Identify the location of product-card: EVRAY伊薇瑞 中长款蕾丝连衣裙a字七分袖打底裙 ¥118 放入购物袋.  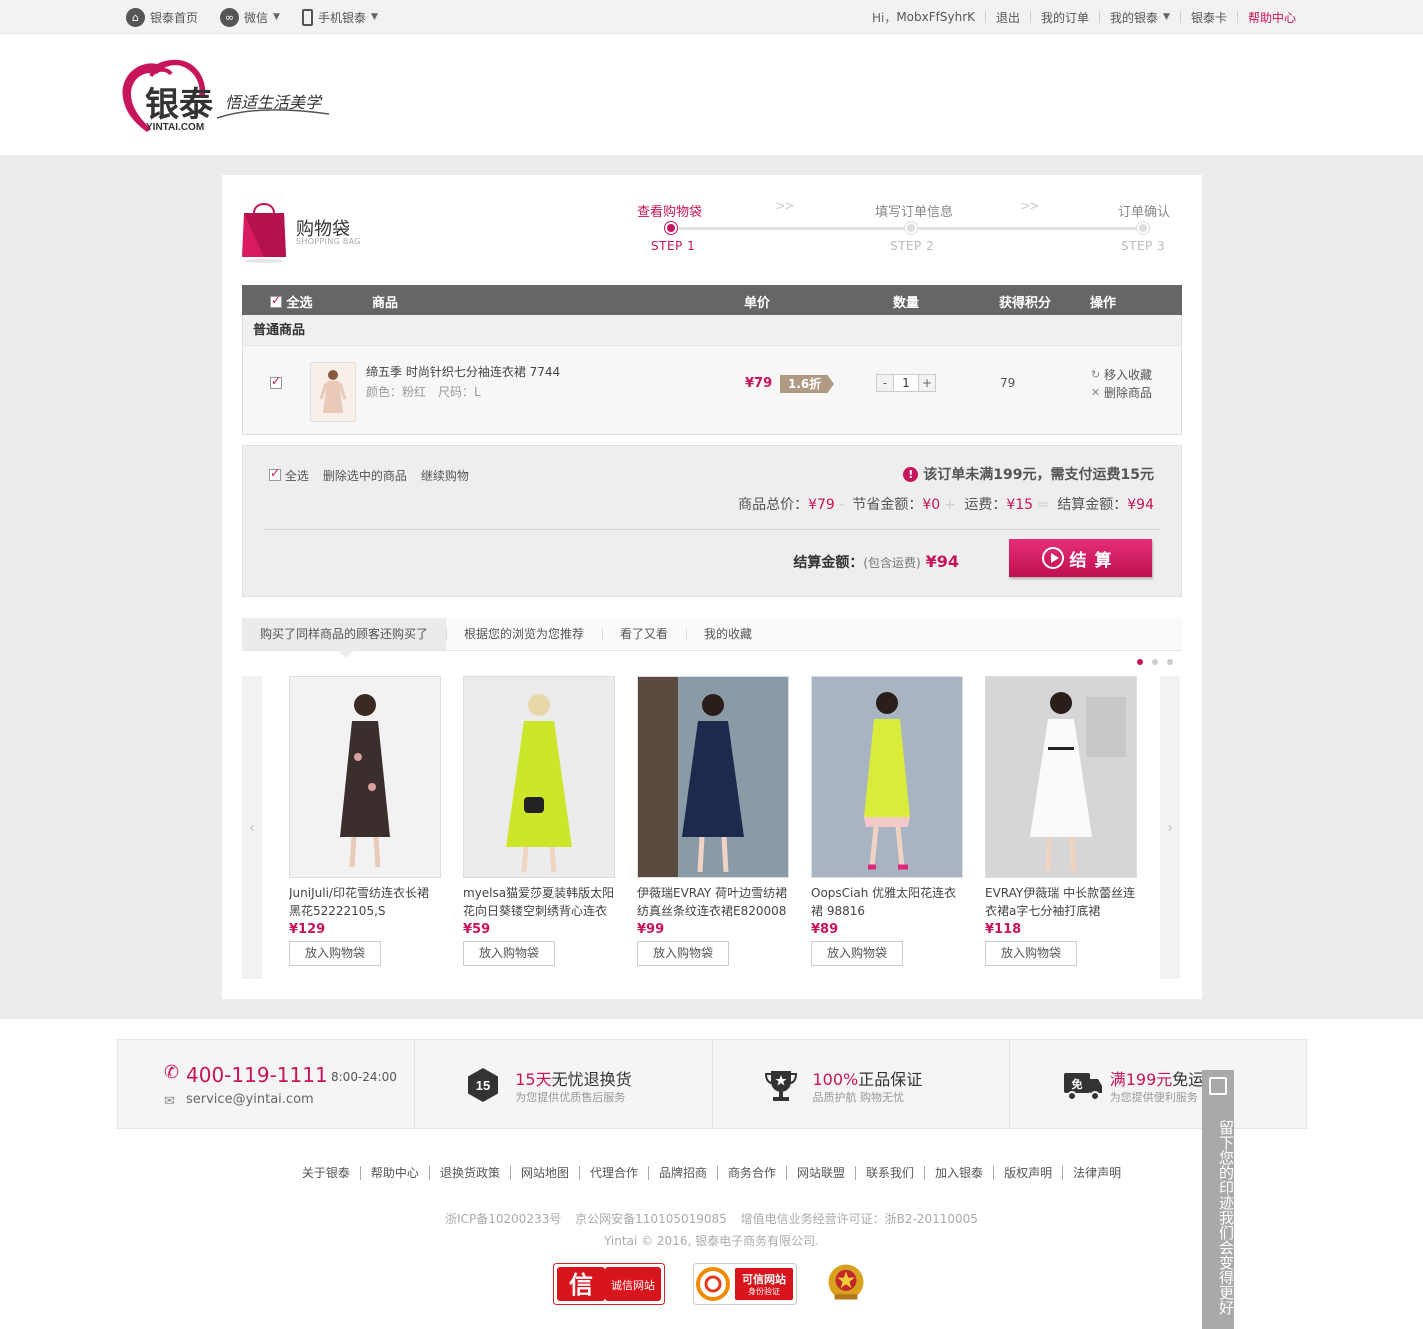
(1061, 821).